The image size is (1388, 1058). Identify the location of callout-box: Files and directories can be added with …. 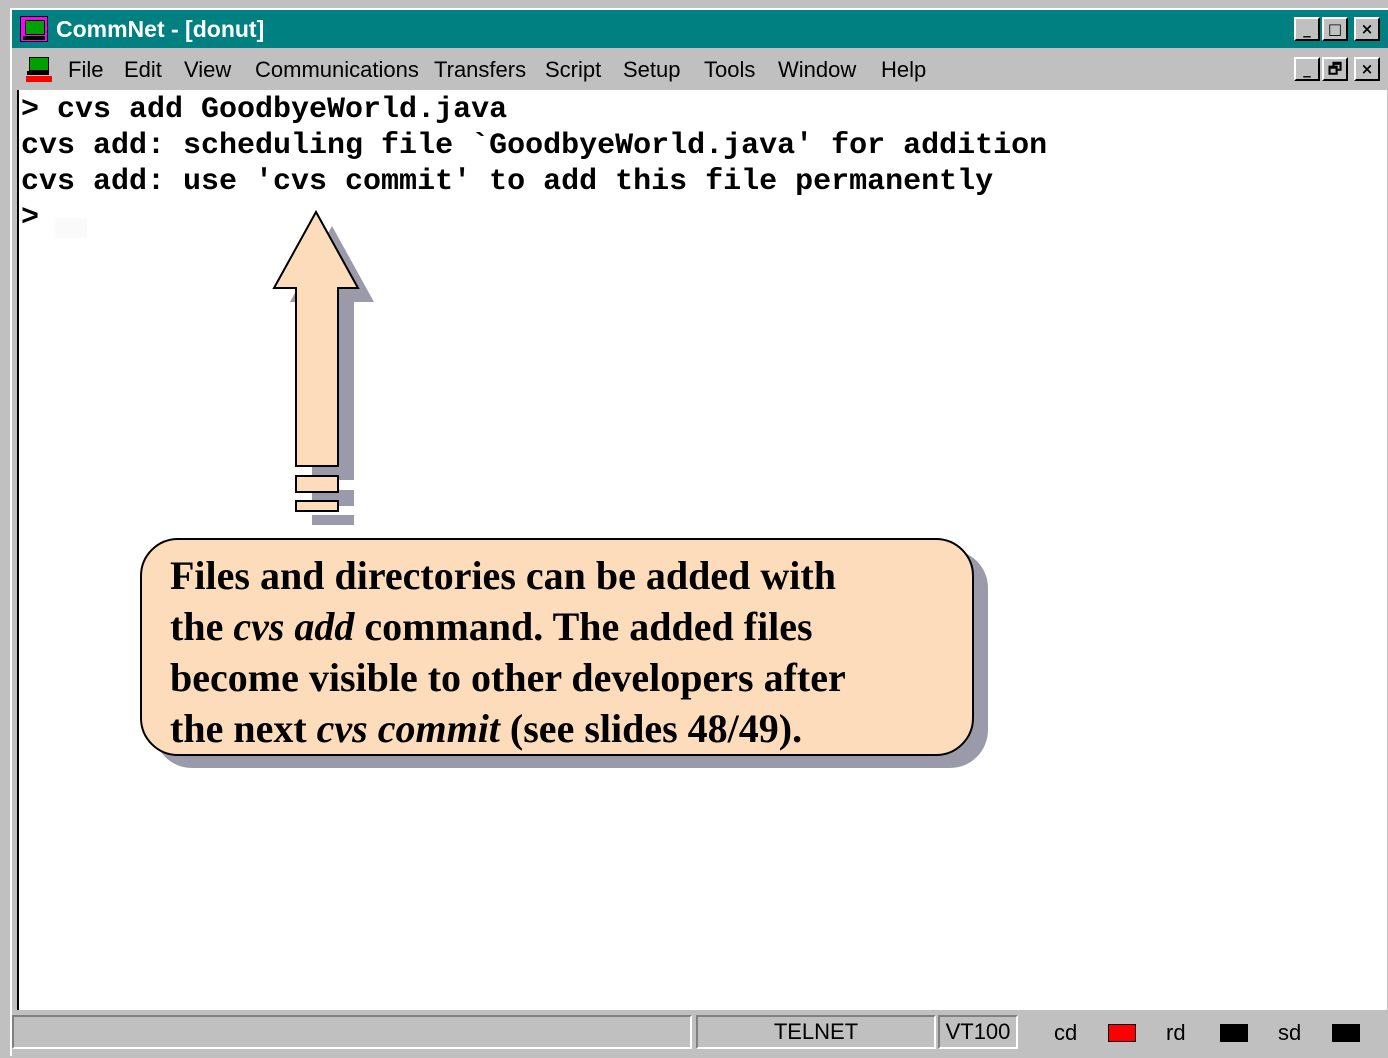
(557, 647).